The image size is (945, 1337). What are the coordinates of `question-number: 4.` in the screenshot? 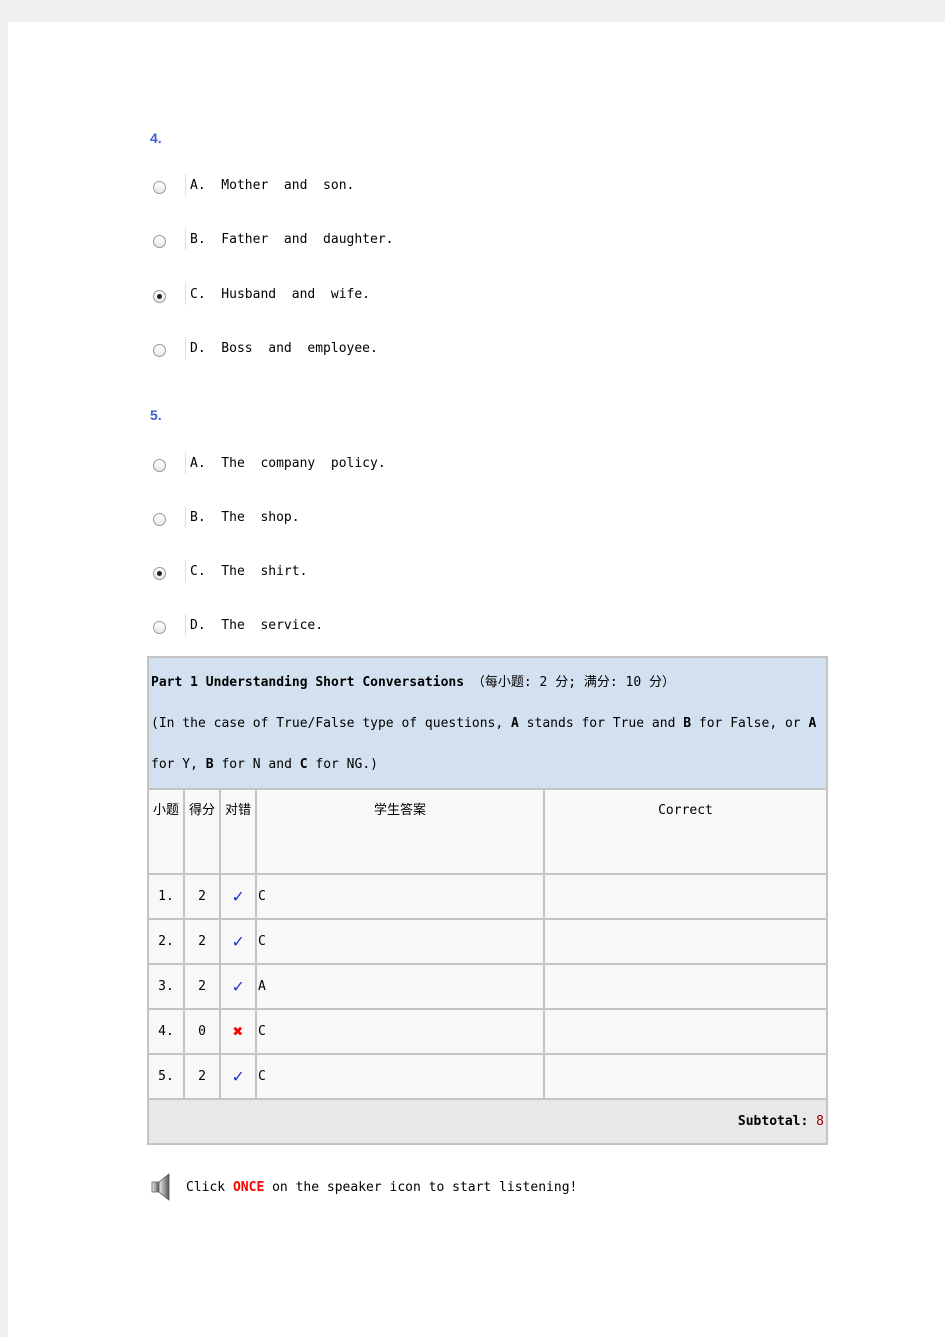 It's located at (156, 138).